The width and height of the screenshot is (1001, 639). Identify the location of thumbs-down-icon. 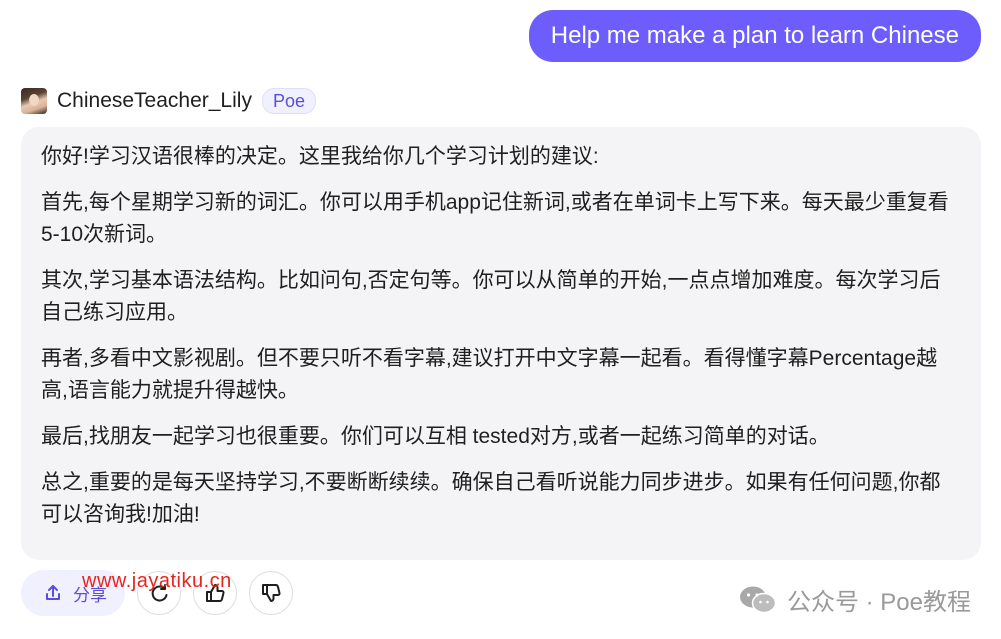
(271, 593).